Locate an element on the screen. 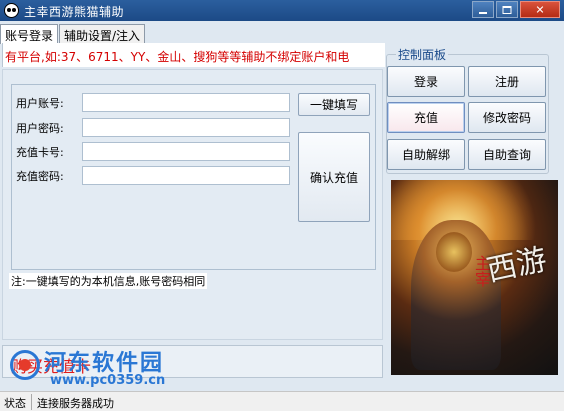 The width and height of the screenshot is (564, 411). close-icon: ✕ is located at coordinates (540, 9).